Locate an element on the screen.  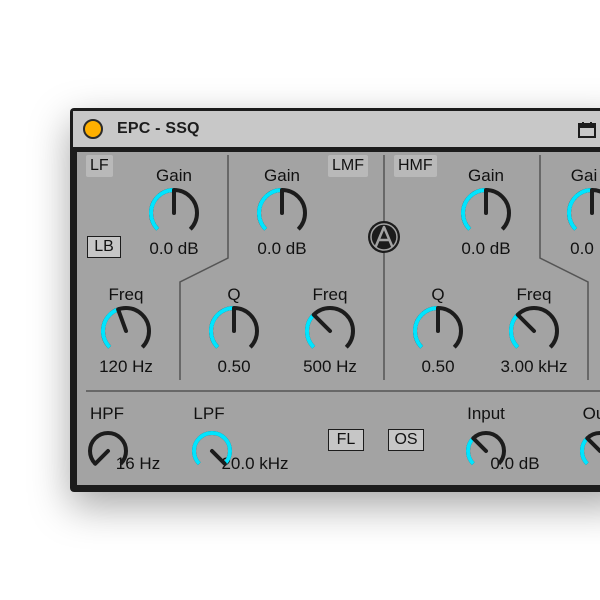
os-toggle-button: OS is located at coordinates (406, 440).